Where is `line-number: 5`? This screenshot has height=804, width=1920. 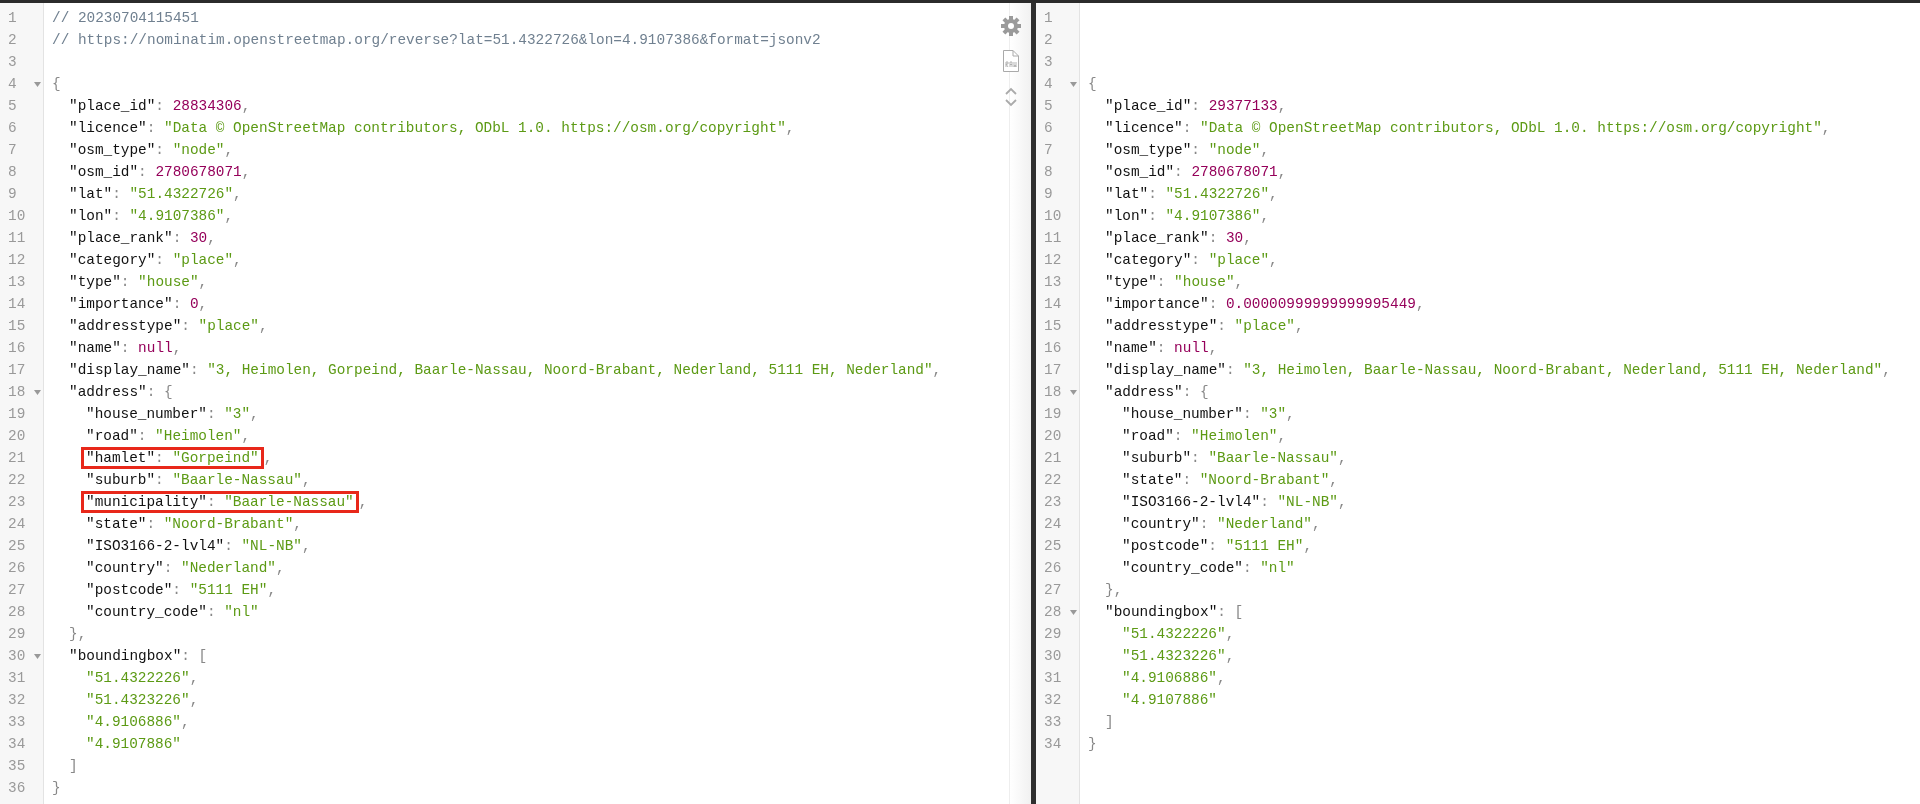
line-number: 5 is located at coordinates (12, 106).